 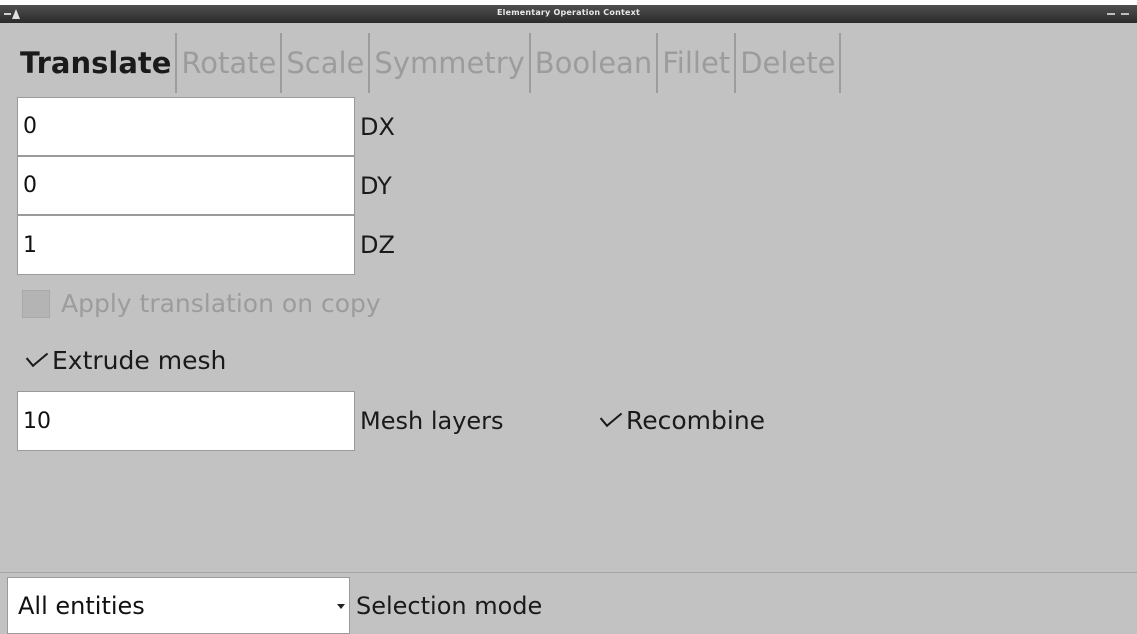 What do you see at coordinates (186, 185) in the screenshot?
I see `dy-input: 0` at bounding box center [186, 185].